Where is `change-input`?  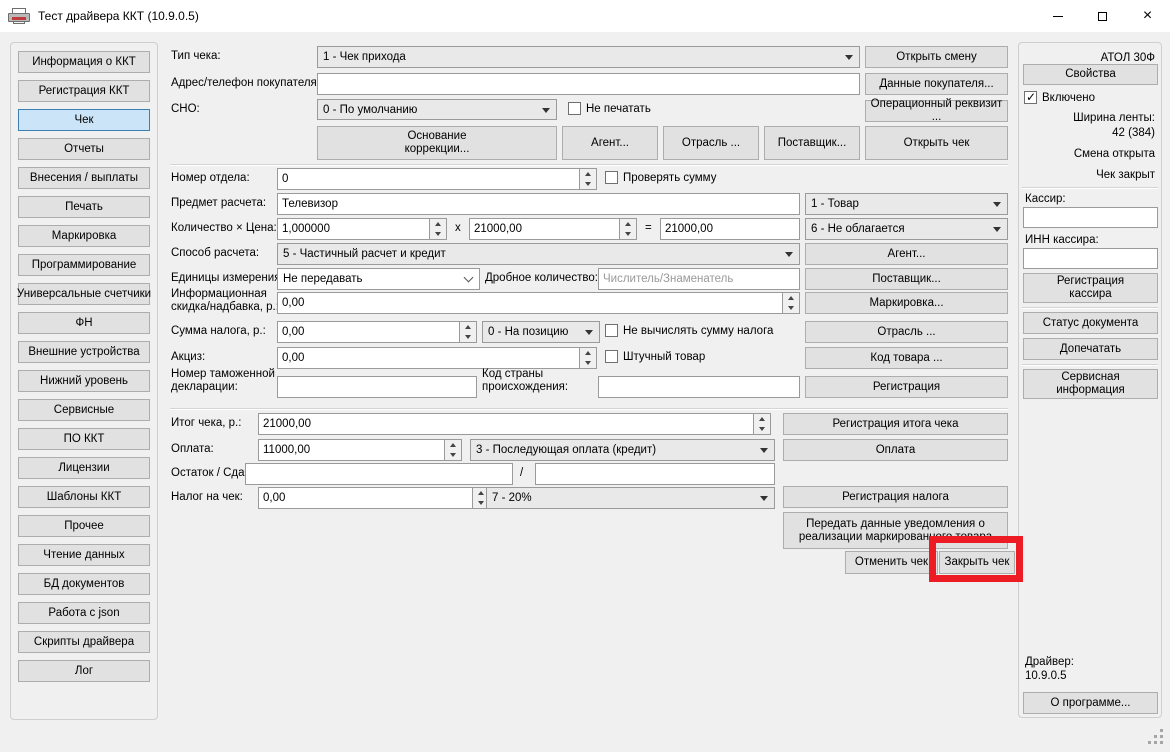
change-input is located at coordinates (655, 474).